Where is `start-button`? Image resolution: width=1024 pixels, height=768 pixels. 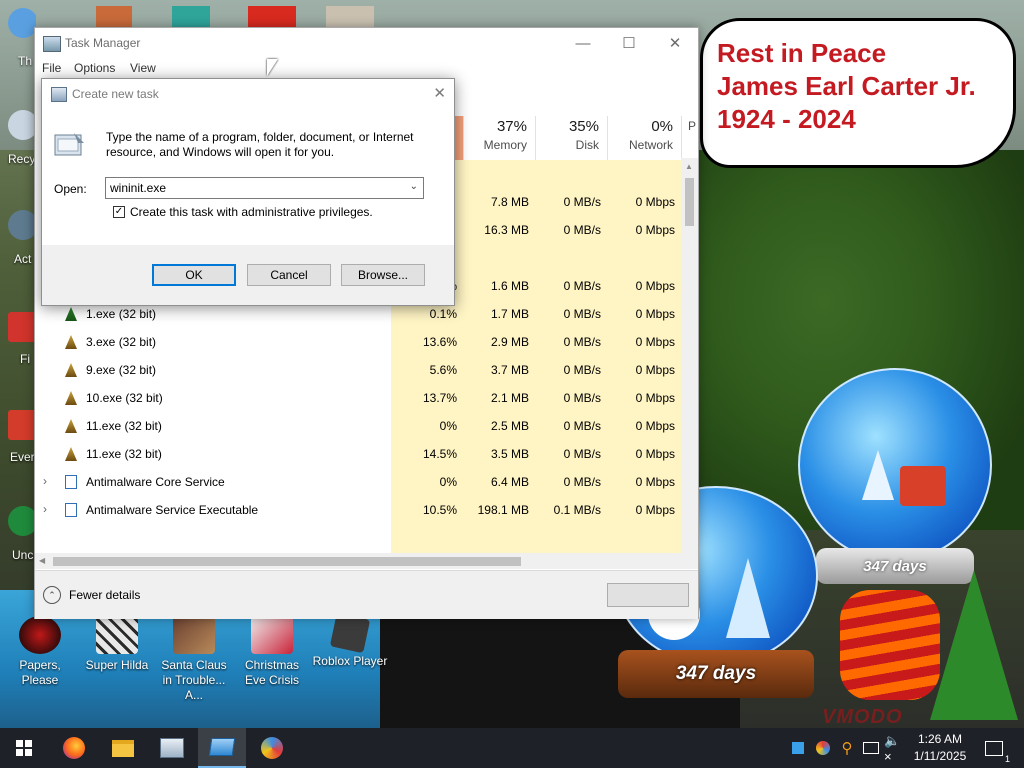
start-button is located at coordinates (24, 748).